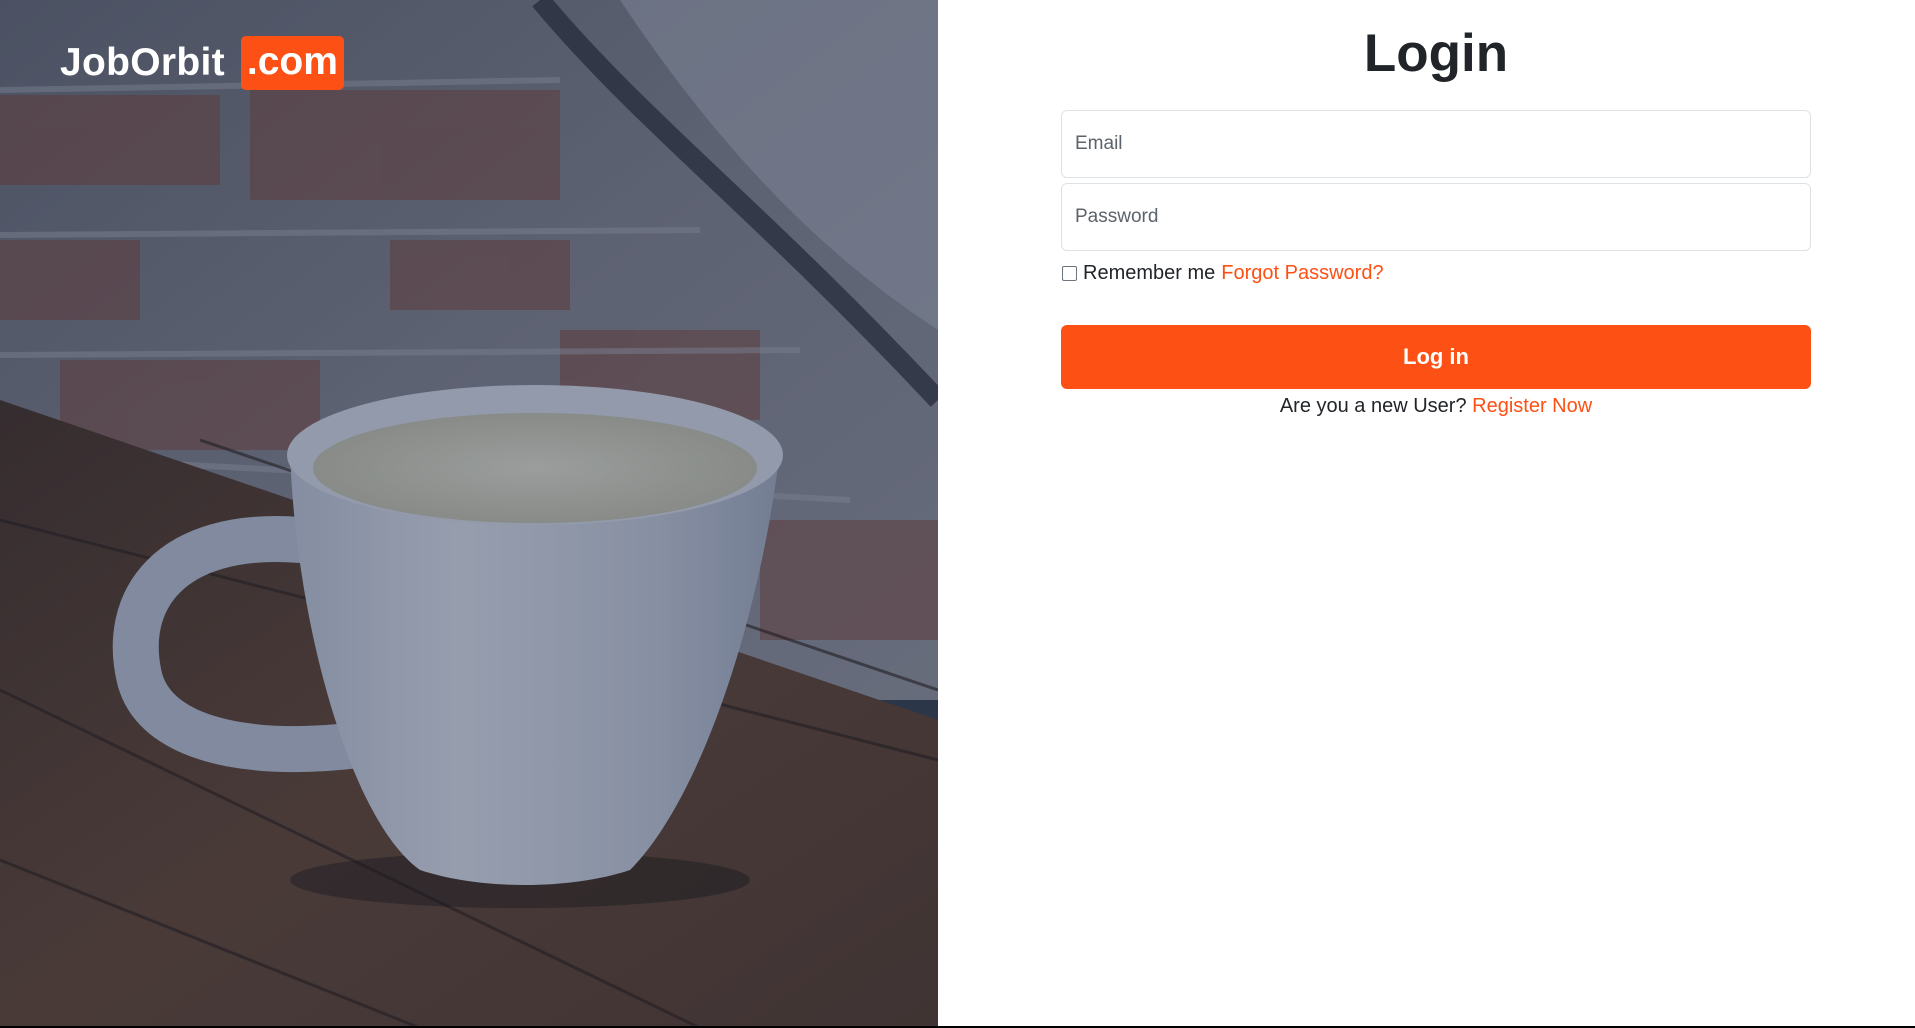 This screenshot has height=1028, width=1915. I want to click on brand-logo: JobOrbit .com, so click(202, 63).